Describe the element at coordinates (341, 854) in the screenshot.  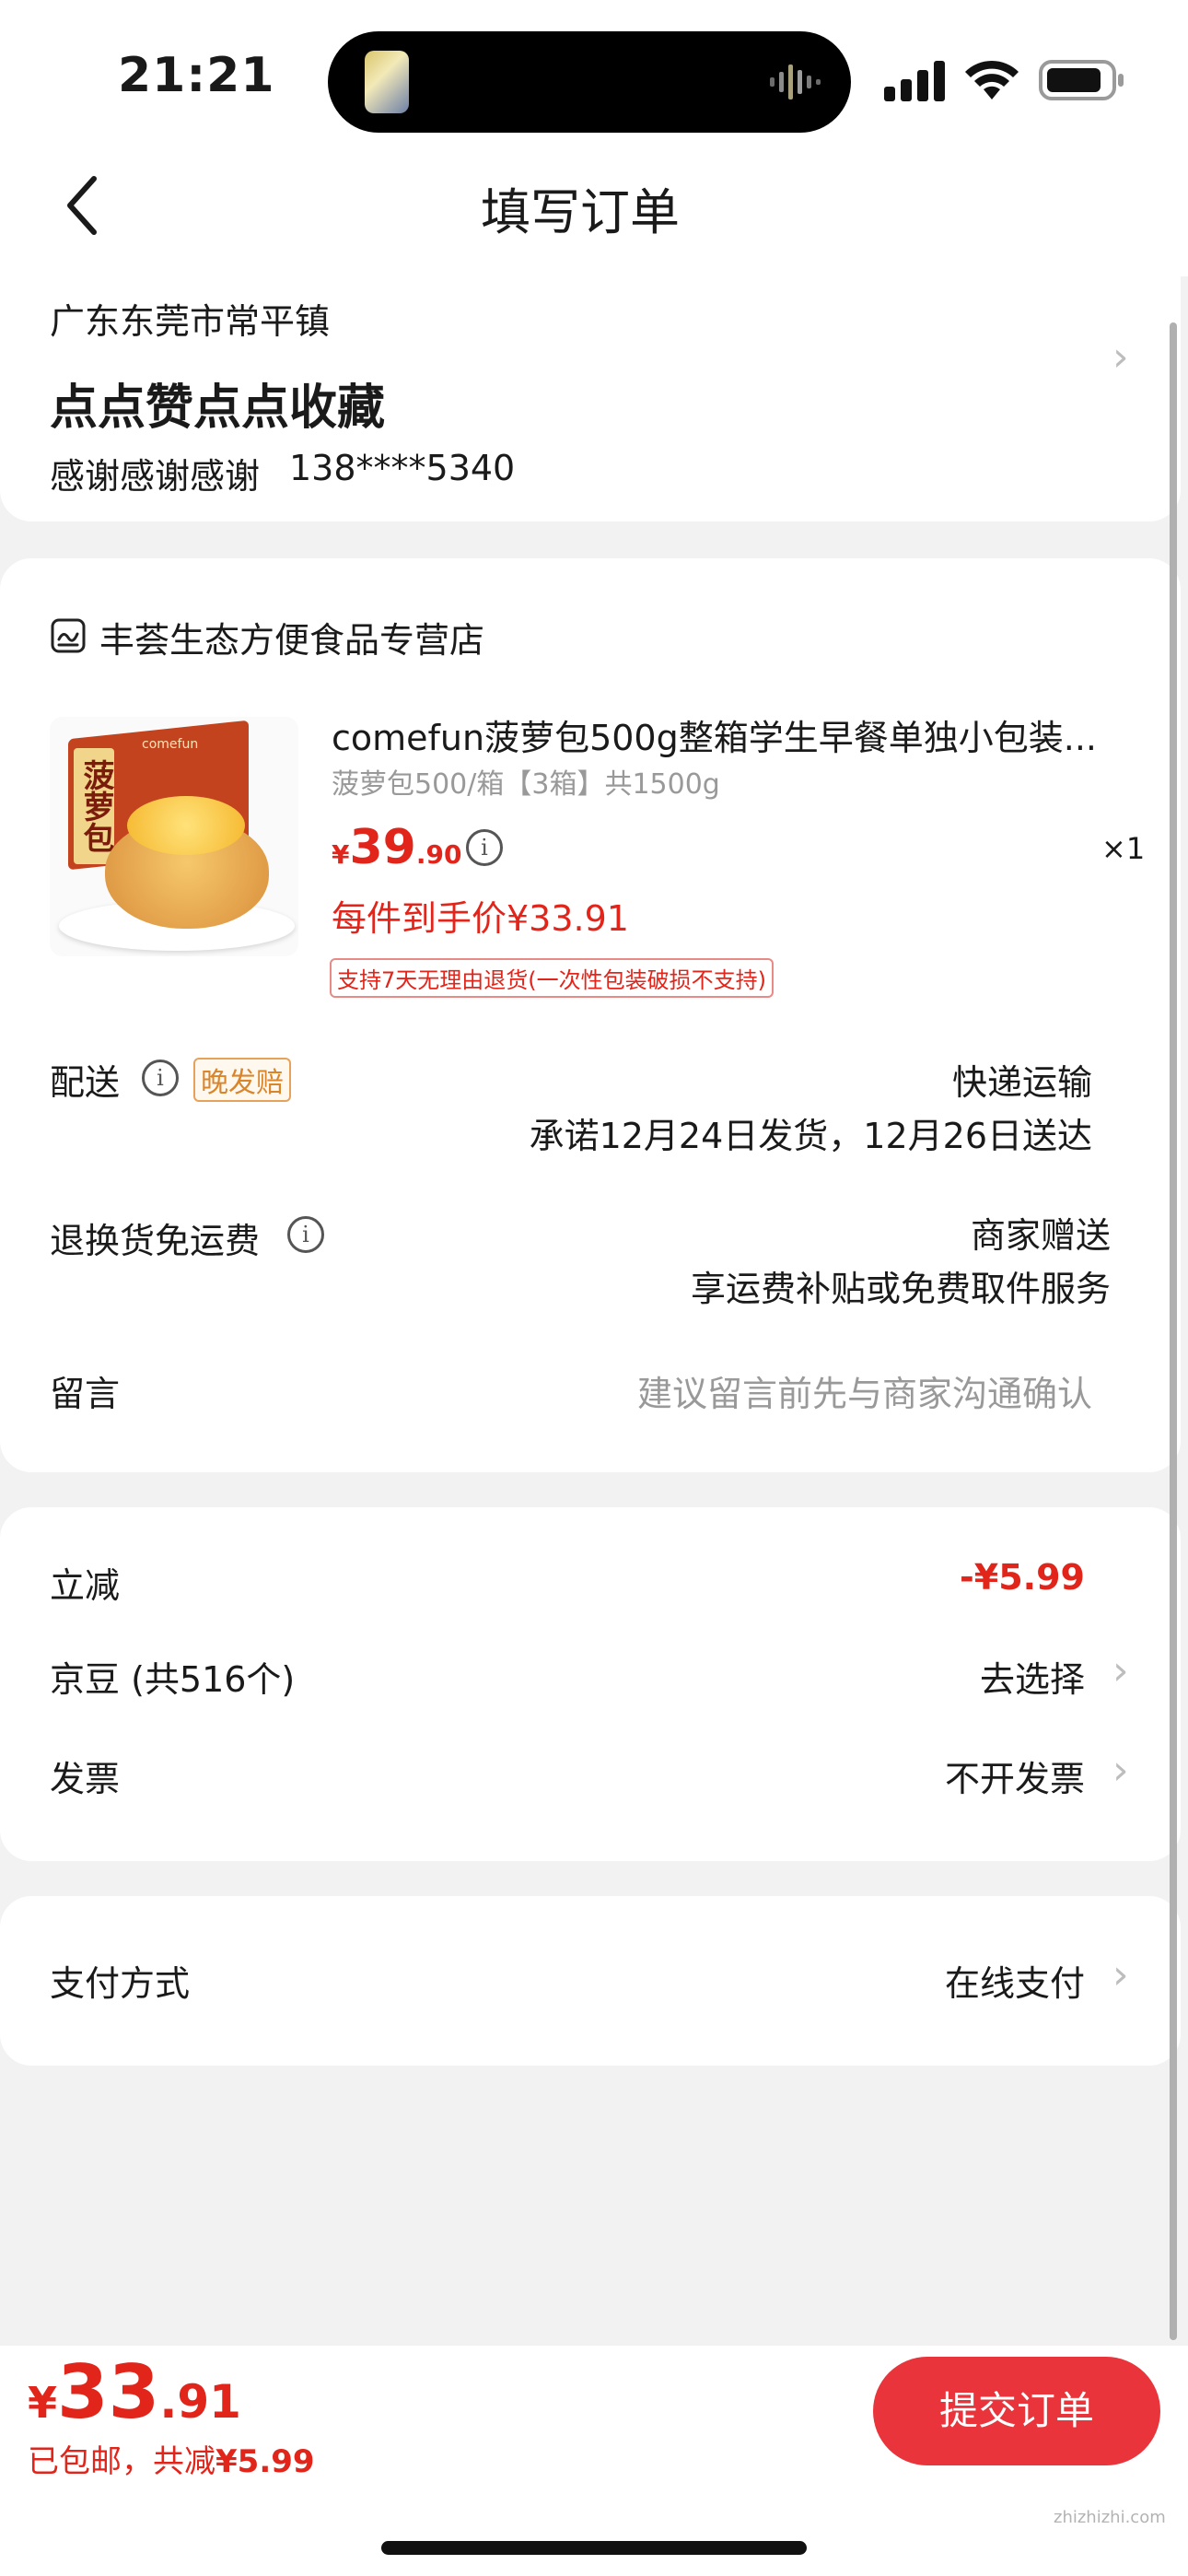
I see `price-currency: ¥` at that location.